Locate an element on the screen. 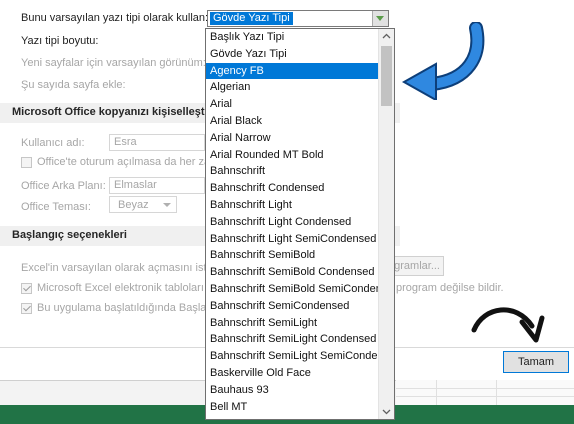 This screenshot has width=574, height=424. font-option: Arial is located at coordinates (292, 104).